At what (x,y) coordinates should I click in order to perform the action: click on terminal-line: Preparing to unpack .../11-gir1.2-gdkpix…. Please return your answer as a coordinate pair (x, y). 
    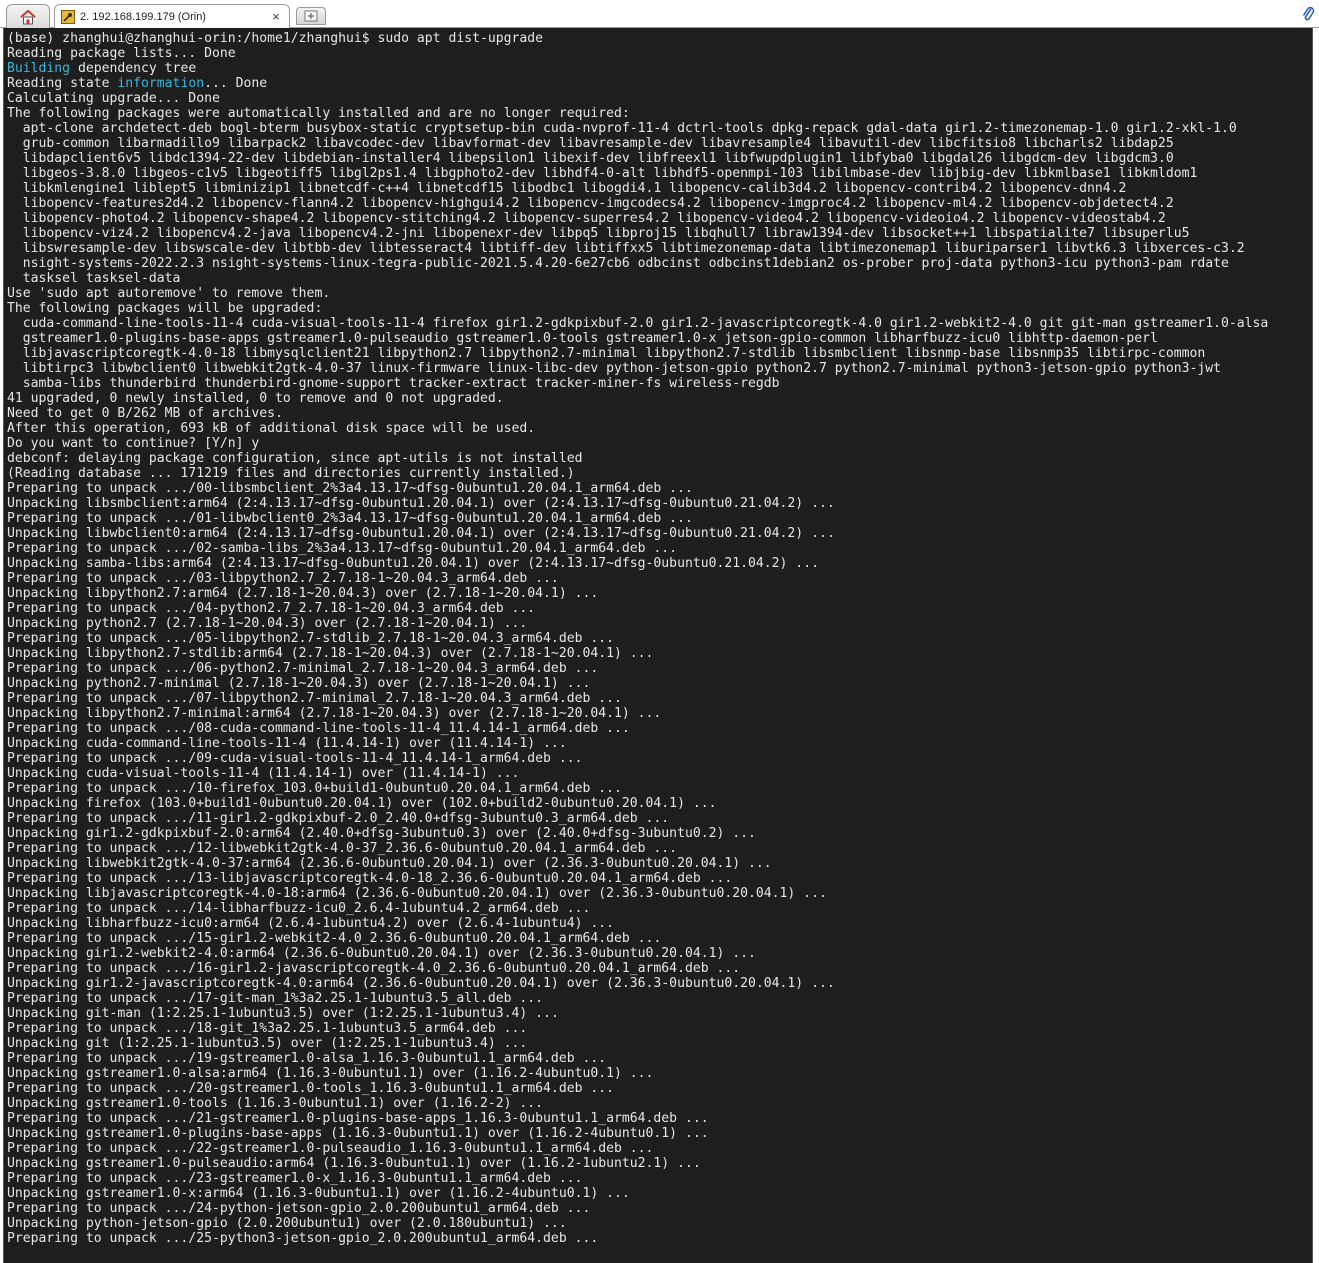
    Looking at the image, I should click on (338, 818).